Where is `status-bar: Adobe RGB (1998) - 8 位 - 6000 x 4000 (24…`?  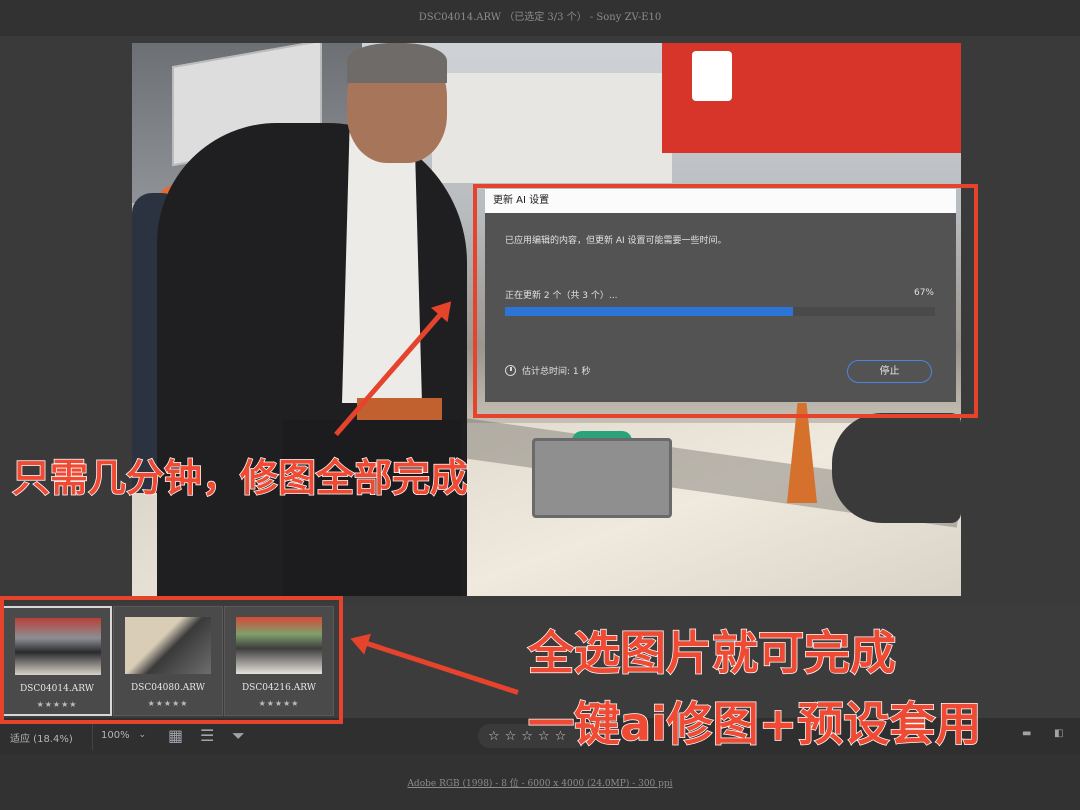 status-bar: Adobe RGB (1998) - 8 位 - 6000 x 4000 (24… is located at coordinates (540, 782).